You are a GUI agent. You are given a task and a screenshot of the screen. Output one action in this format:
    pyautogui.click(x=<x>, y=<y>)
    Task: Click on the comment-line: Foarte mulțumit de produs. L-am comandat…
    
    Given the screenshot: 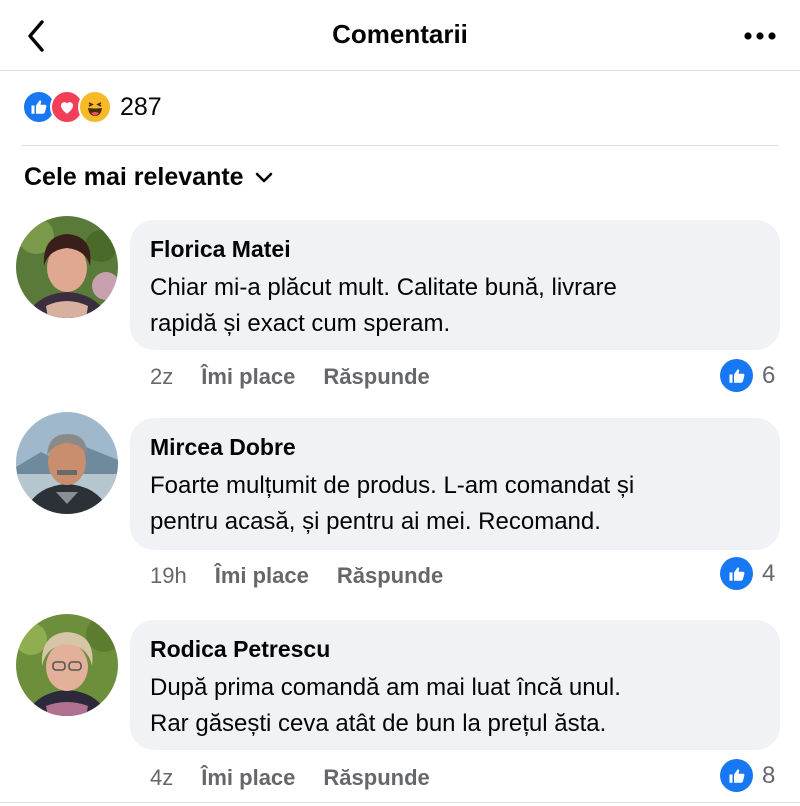 What is the action you would take?
    pyautogui.click(x=392, y=485)
    